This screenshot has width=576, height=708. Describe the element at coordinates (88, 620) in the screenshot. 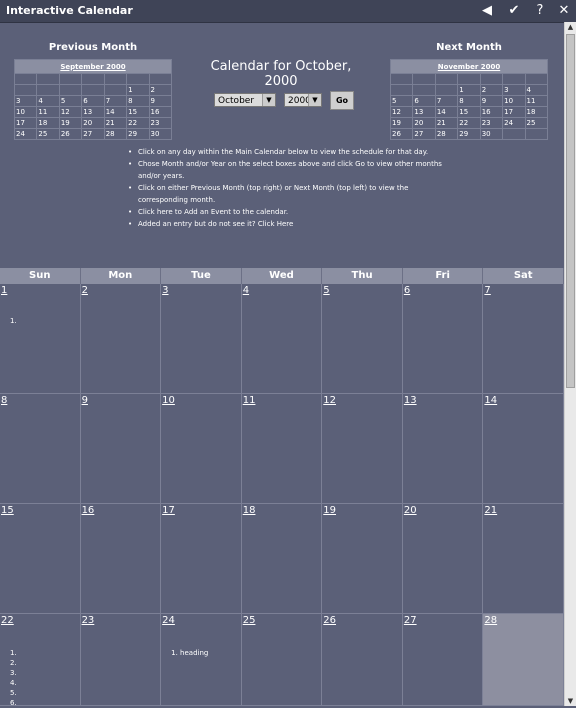

I see `day-number: 23` at that location.